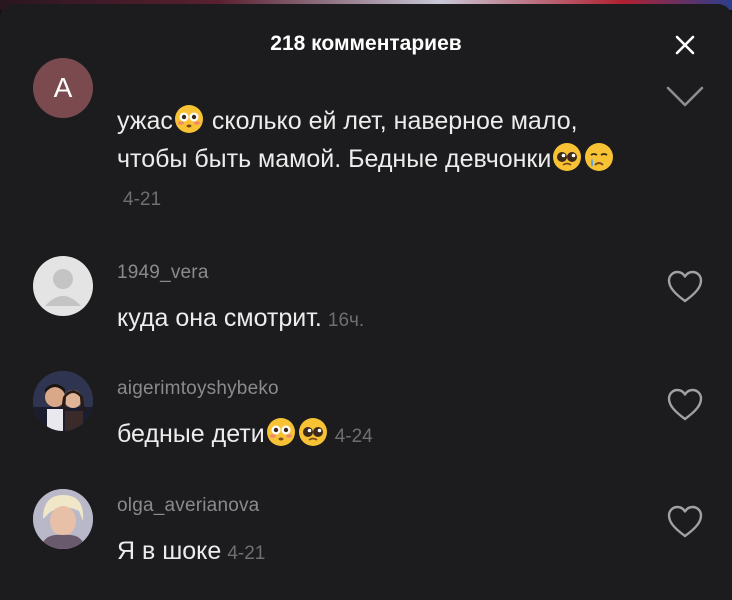 This screenshot has height=600, width=732. I want to click on comments-count-title: 218 комментариев, so click(366, 43).